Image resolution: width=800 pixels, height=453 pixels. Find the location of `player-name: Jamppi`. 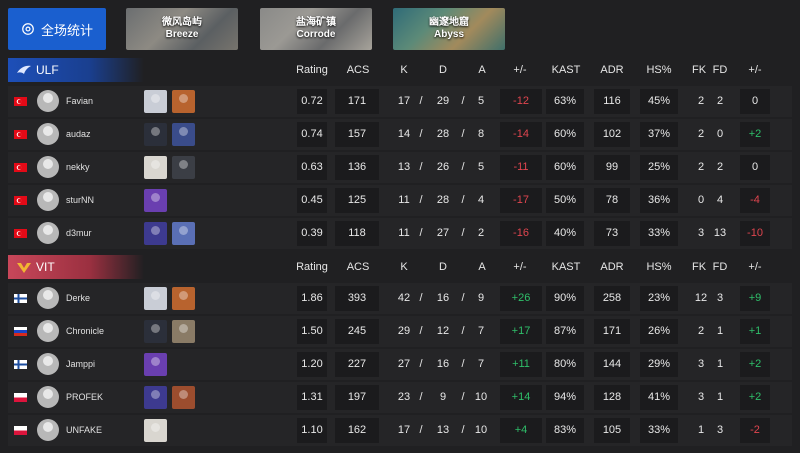

player-name: Jamppi is located at coordinates (80, 364).